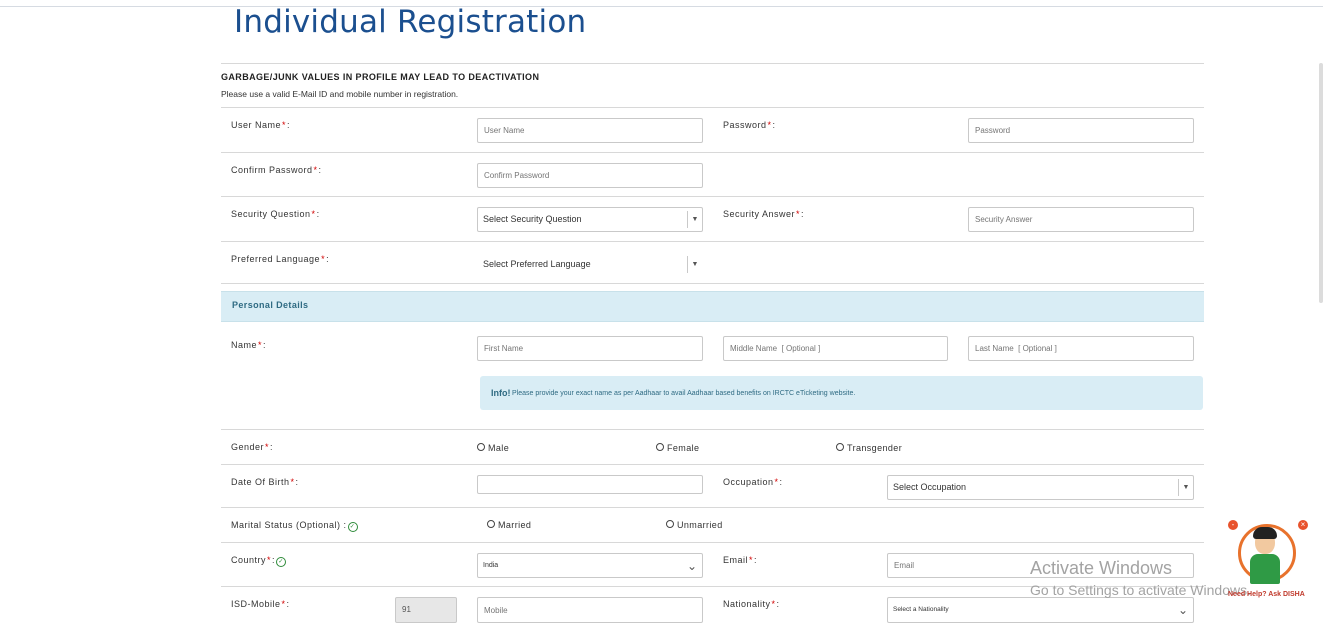 Image resolution: width=1323 pixels, height=623 pixels. I want to click on nationality-value: Select a Nationality, so click(921, 609).